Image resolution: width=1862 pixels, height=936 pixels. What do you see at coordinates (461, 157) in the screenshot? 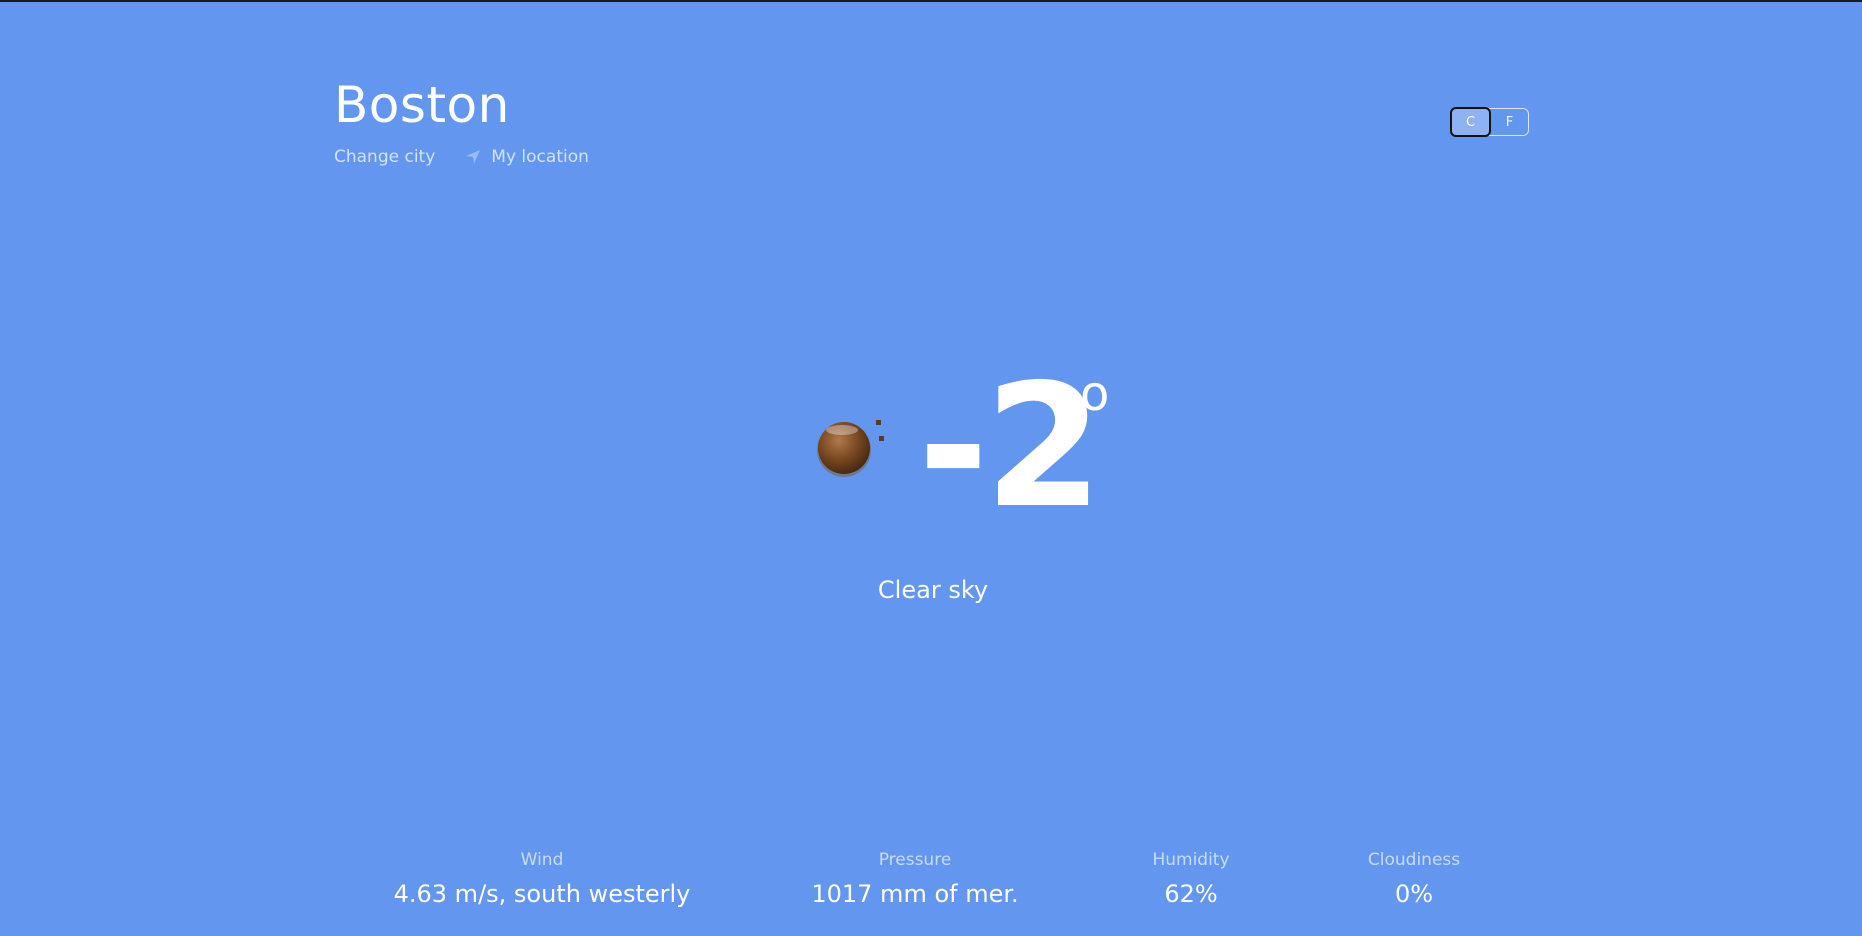
I see `header-links: Change city My location` at bounding box center [461, 157].